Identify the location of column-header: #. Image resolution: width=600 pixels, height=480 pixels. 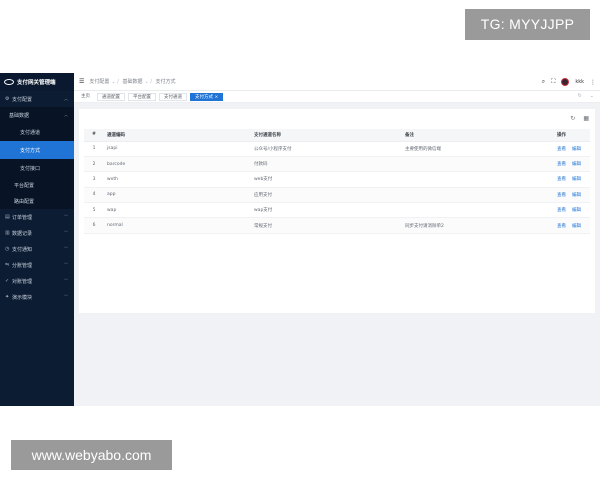
(94, 135).